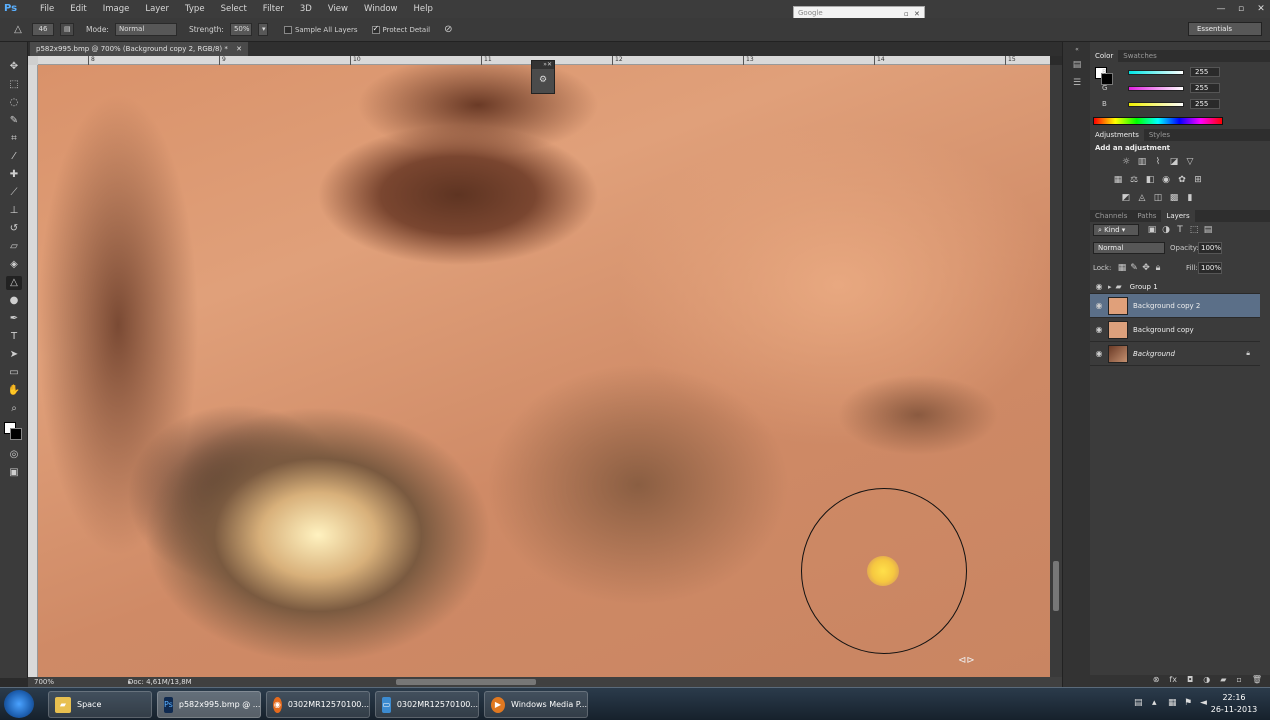 This screenshot has width=1270, height=720. I want to click on menu-file: File, so click(47, 9).